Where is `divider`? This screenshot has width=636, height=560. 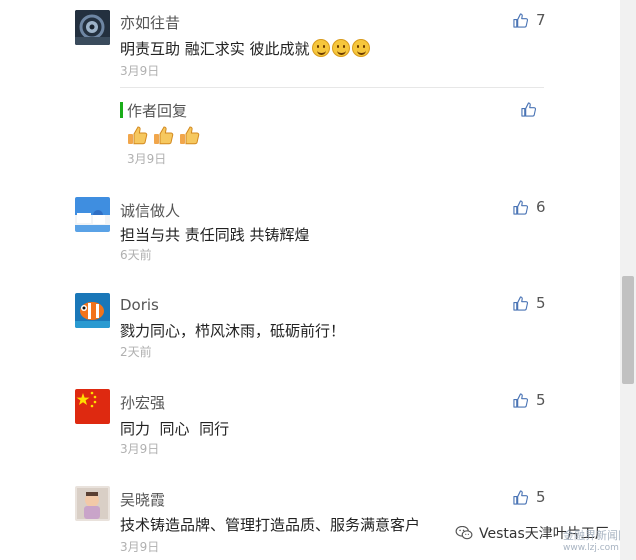 divider is located at coordinates (332, 87).